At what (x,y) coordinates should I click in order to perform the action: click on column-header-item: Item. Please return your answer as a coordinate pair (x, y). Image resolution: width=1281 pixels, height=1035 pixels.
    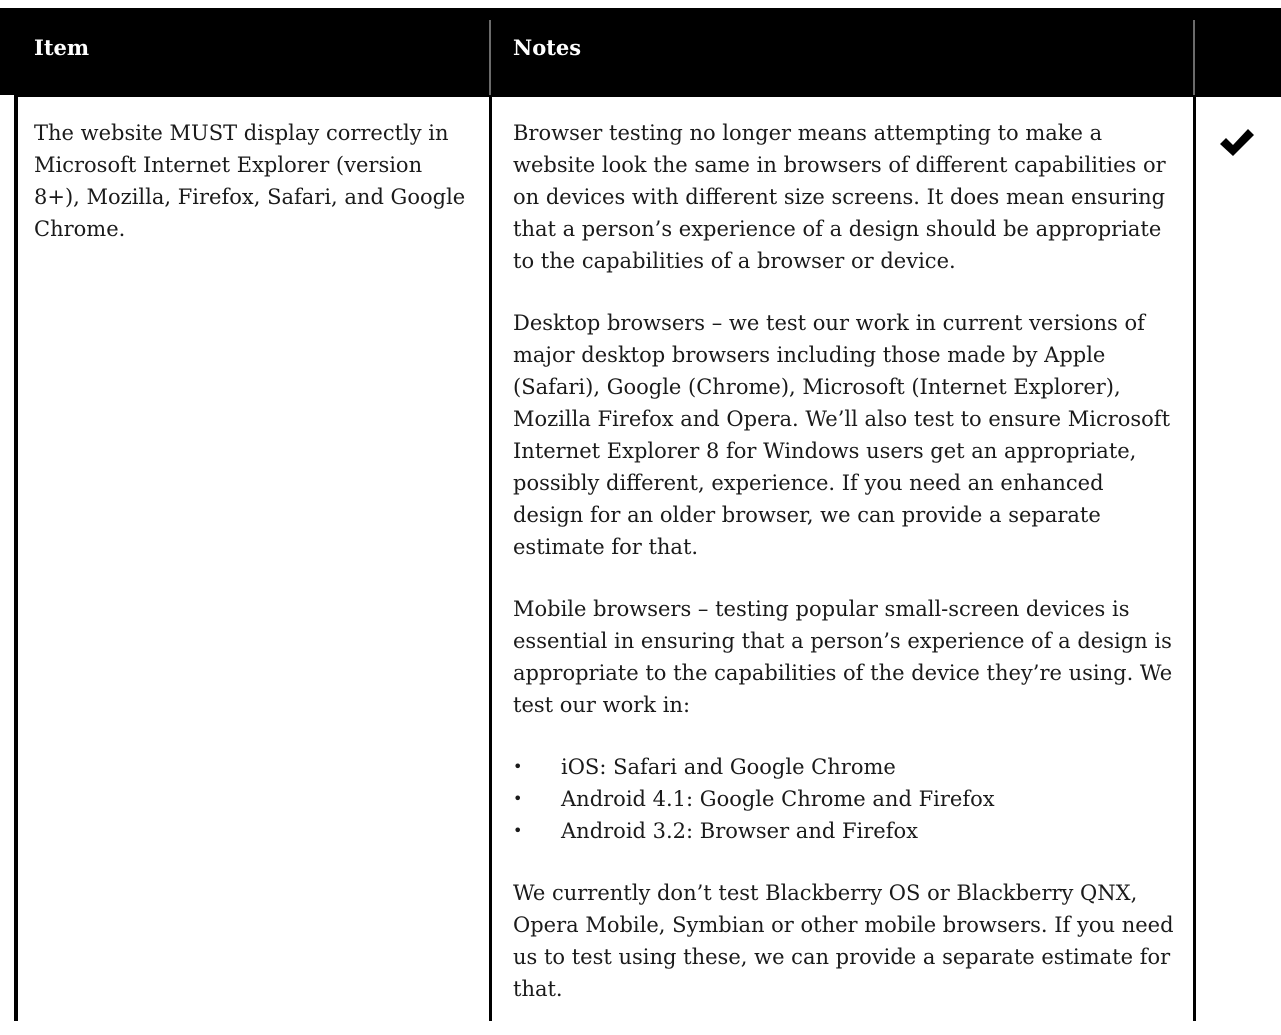
    Looking at the image, I should click on (62, 47).